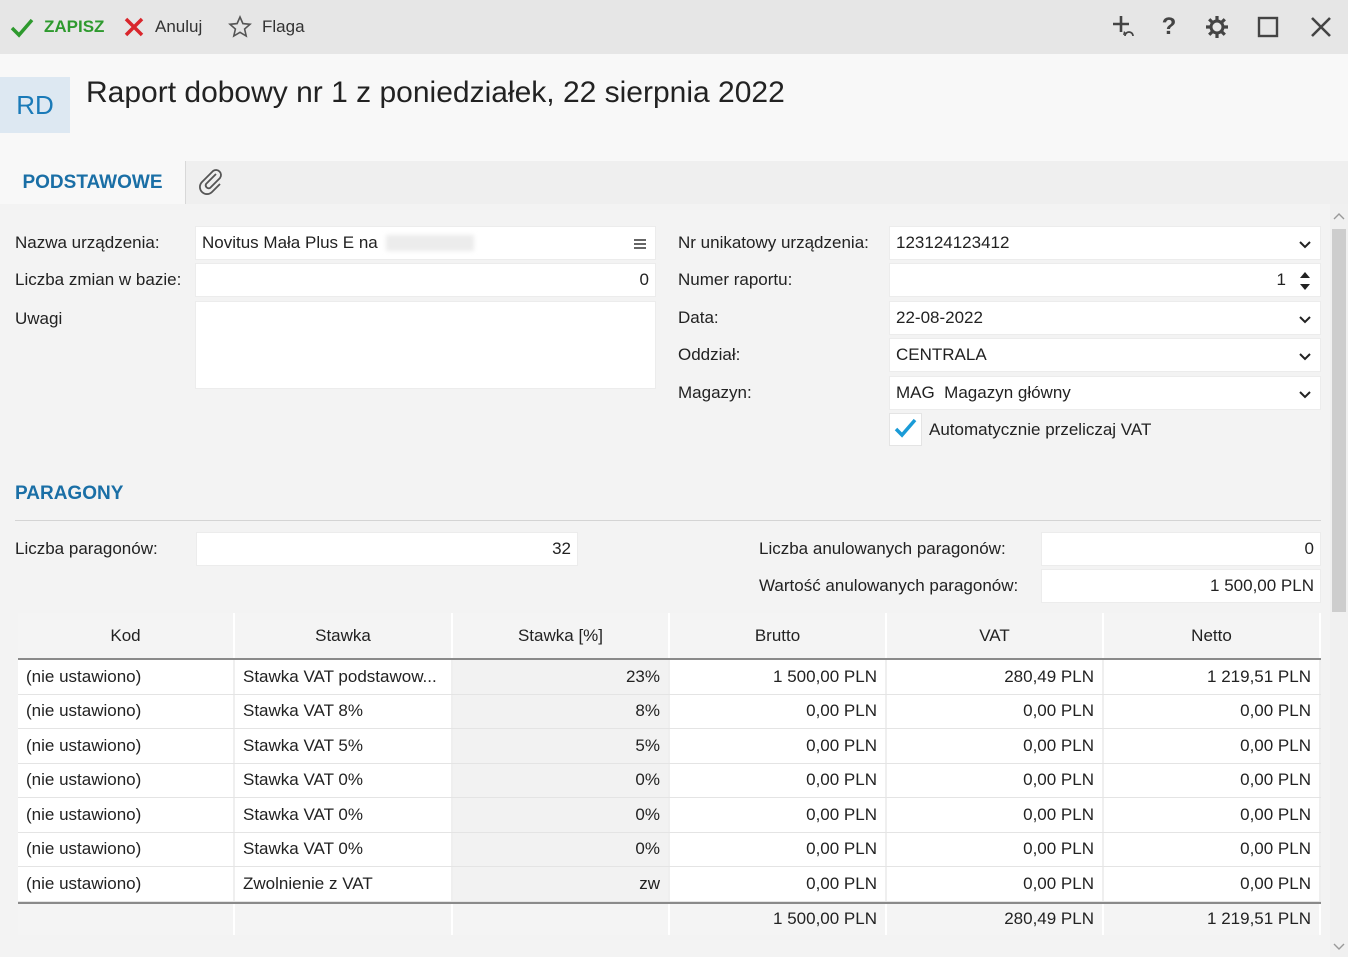 The width and height of the screenshot is (1348, 957). Describe the element at coordinates (995, 635) in the screenshot. I see `column-header-vat: VAT` at that location.